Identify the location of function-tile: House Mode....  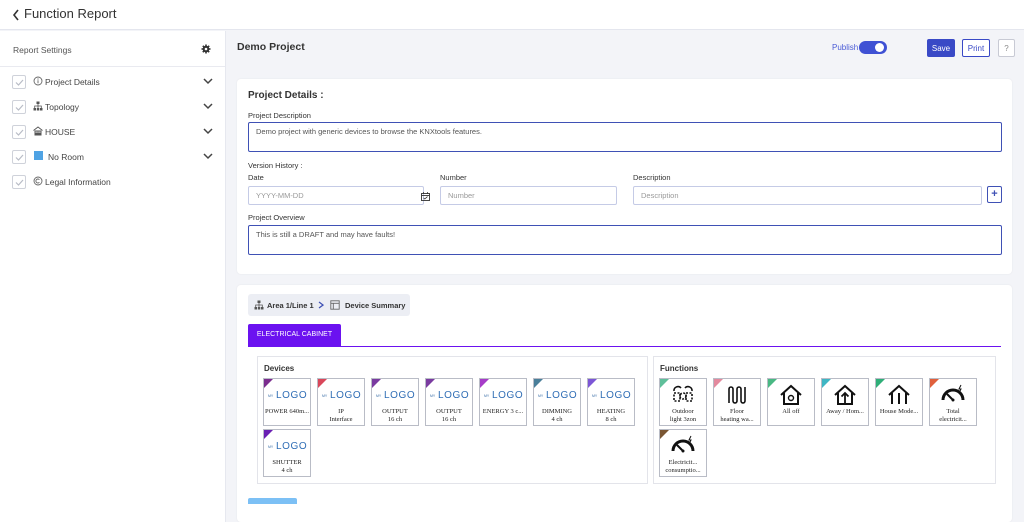
(899, 402).